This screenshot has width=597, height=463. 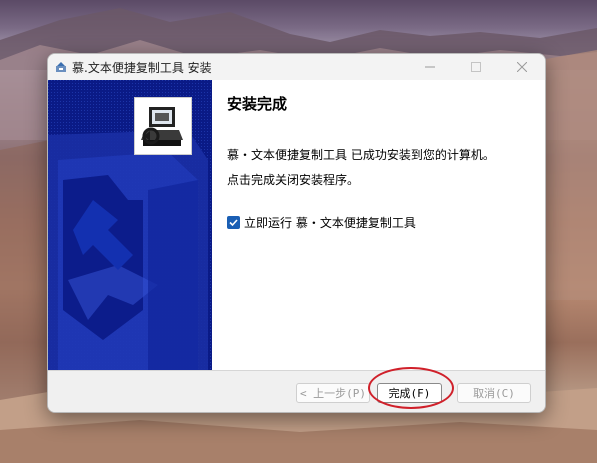 I want to click on title-bar: 慕.文本便捷复制工具 安装, so click(x=296, y=67).